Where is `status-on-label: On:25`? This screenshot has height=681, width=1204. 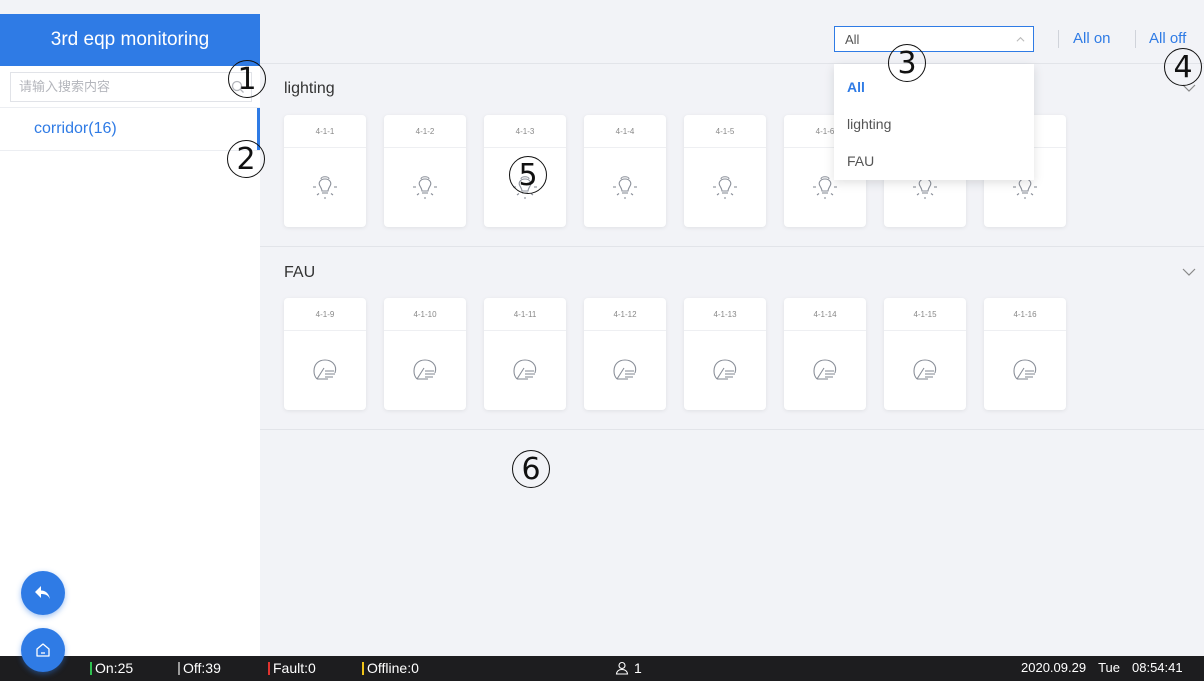 status-on-label: On:25 is located at coordinates (114, 668).